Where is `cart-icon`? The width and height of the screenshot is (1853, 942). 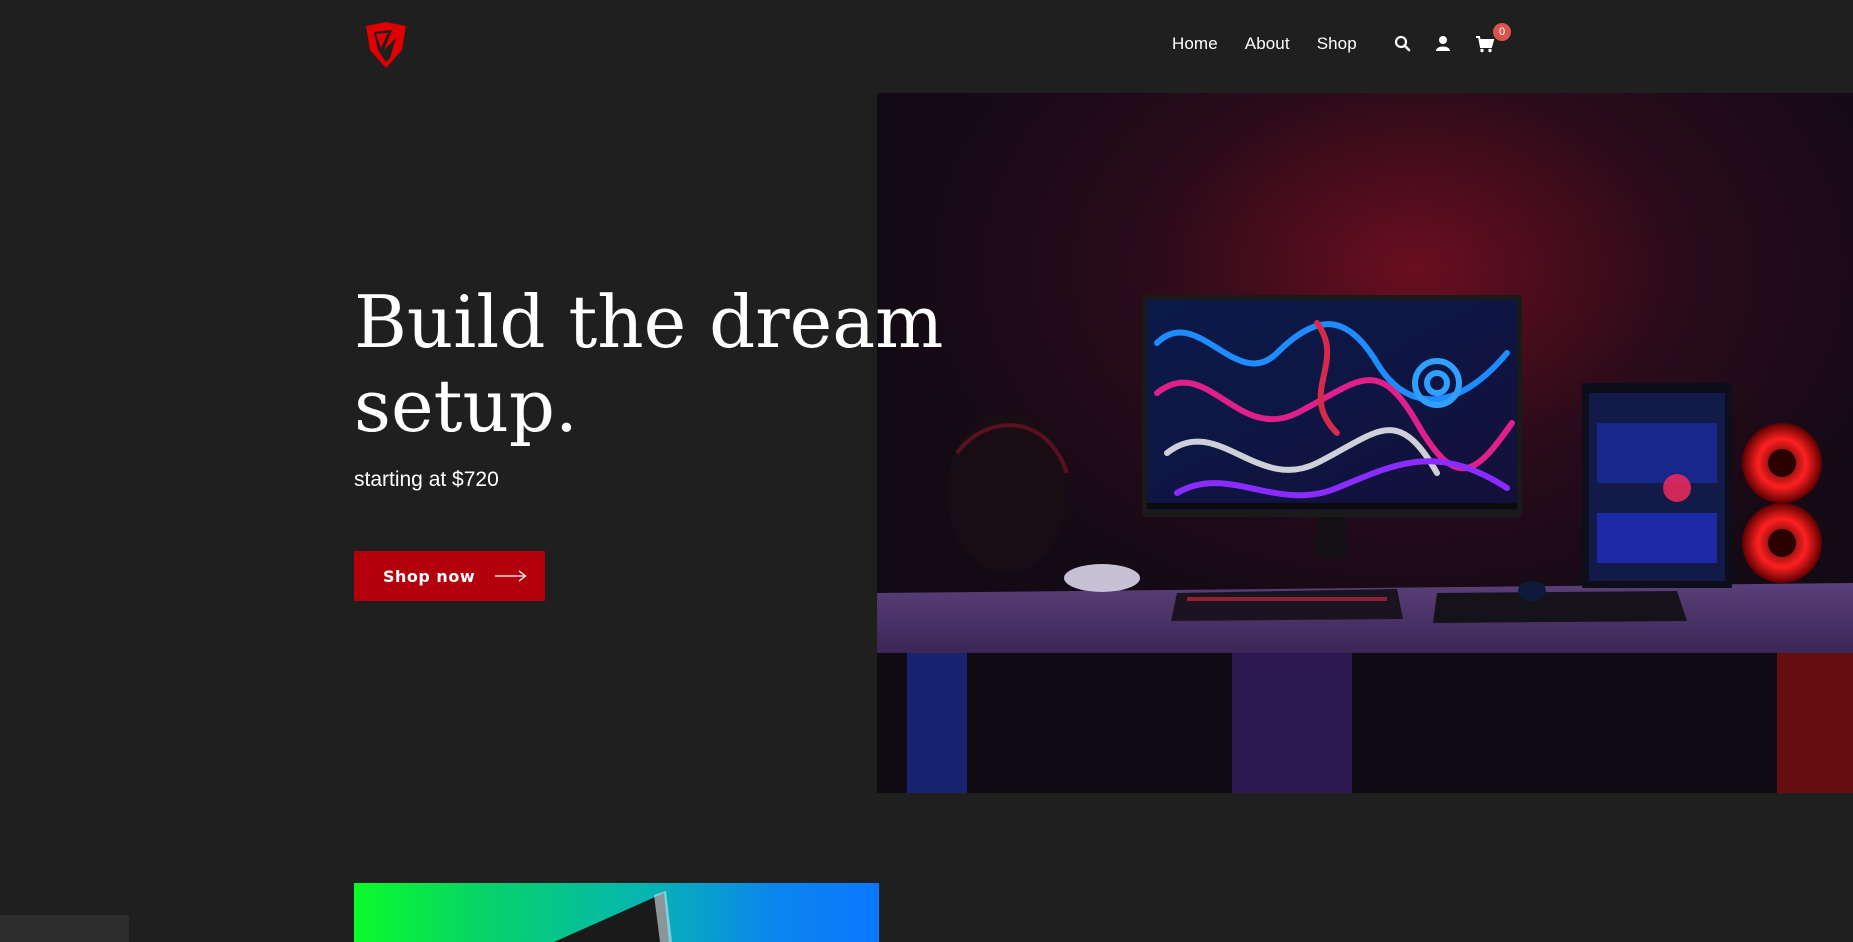 cart-icon is located at coordinates (1485, 44).